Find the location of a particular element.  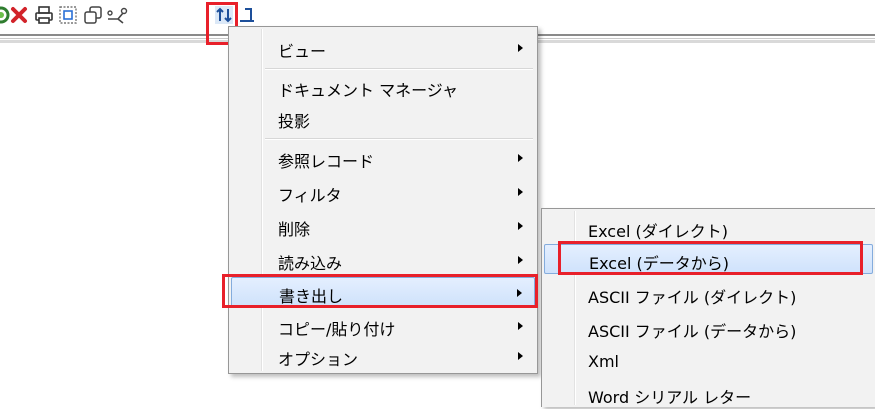

menu-item-label: 削除 is located at coordinates (294, 229).